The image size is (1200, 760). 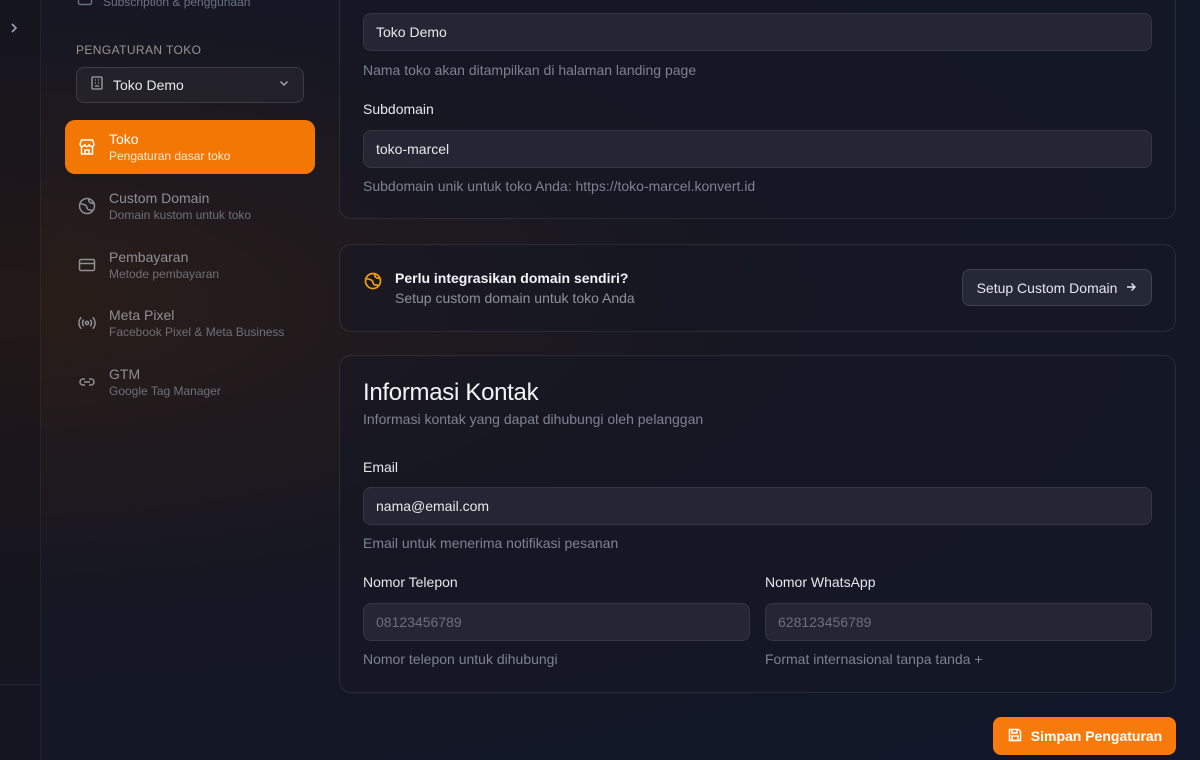 I want to click on nav-title: GTM, so click(x=125, y=374).